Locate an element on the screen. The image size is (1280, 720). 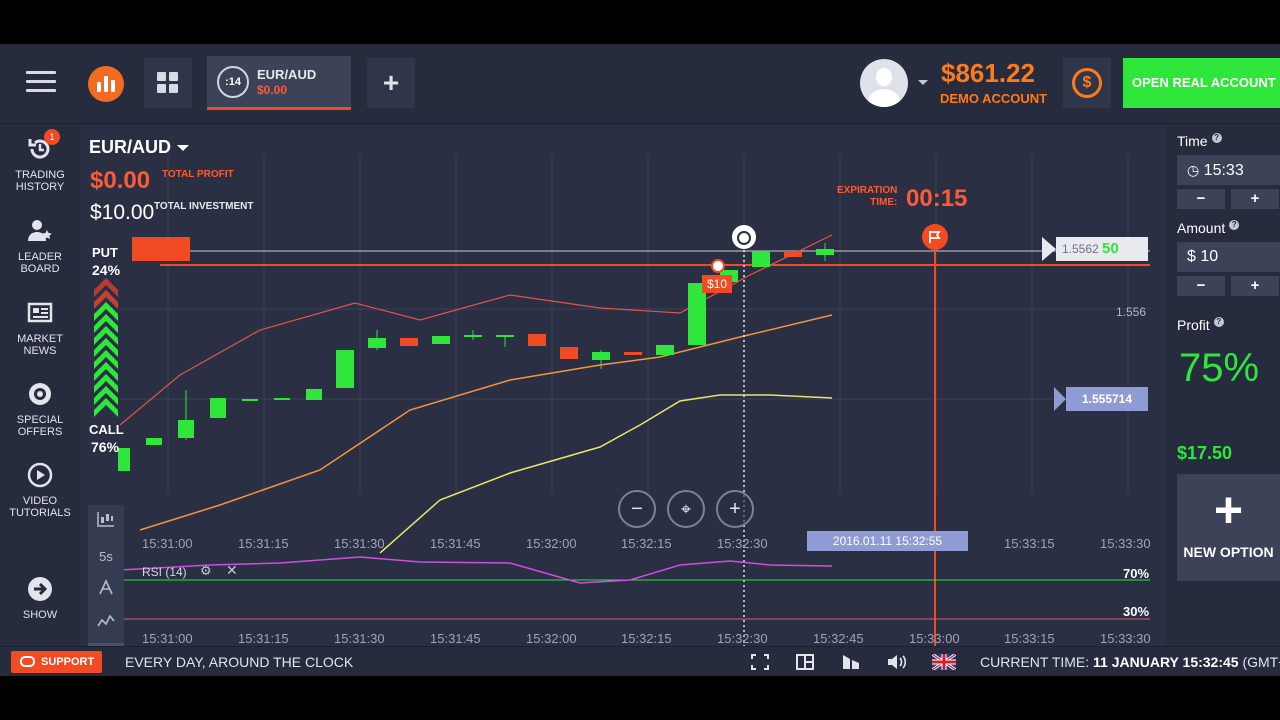
account-type-label: DEMO ACCOUNT is located at coordinates (993, 98).